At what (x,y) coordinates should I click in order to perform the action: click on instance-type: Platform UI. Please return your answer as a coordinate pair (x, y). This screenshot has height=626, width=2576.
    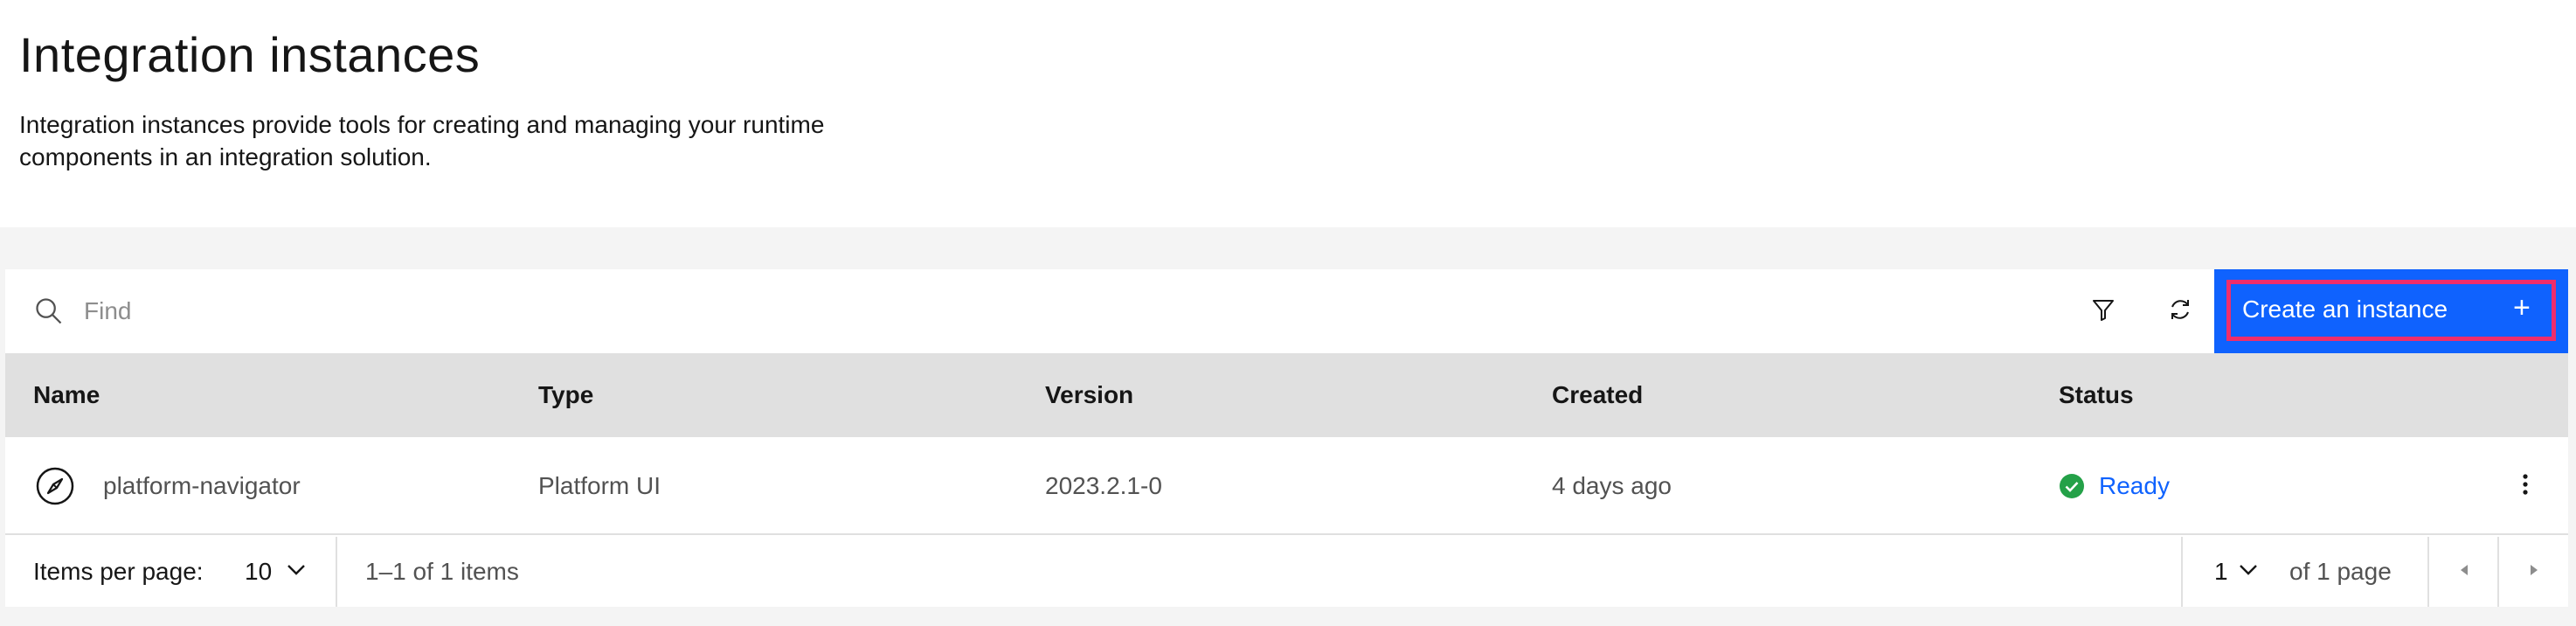
    Looking at the image, I should click on (599, 485).